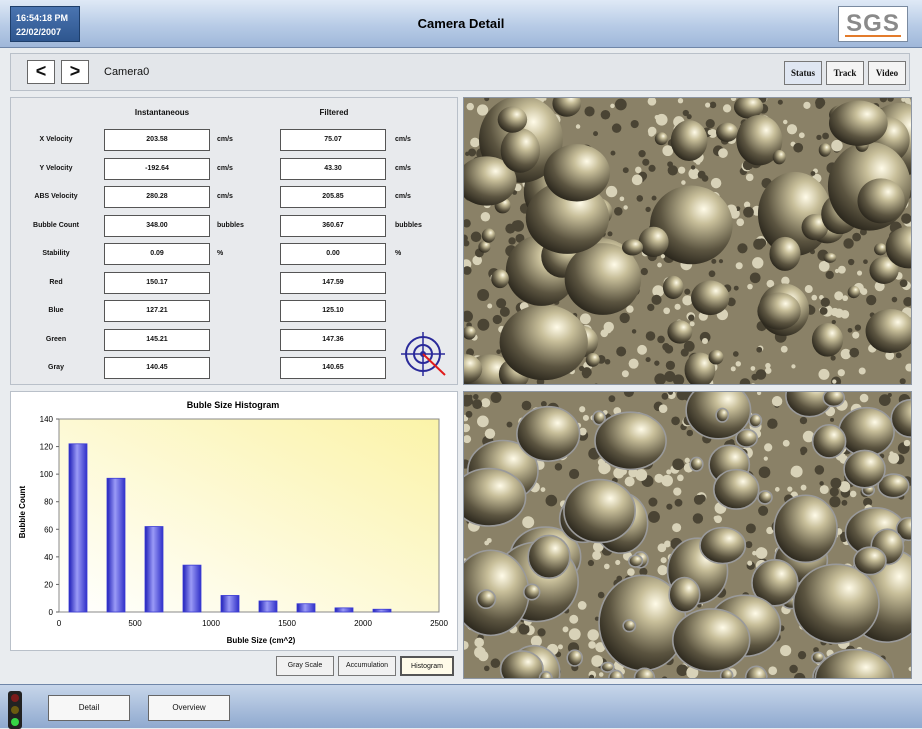 The width and height of the screenshot is (922, 729). What do you see at coordinates (333, 225) in the screenshot?
I see `filtered-value: 360.67` at bounding box center [333, 225].